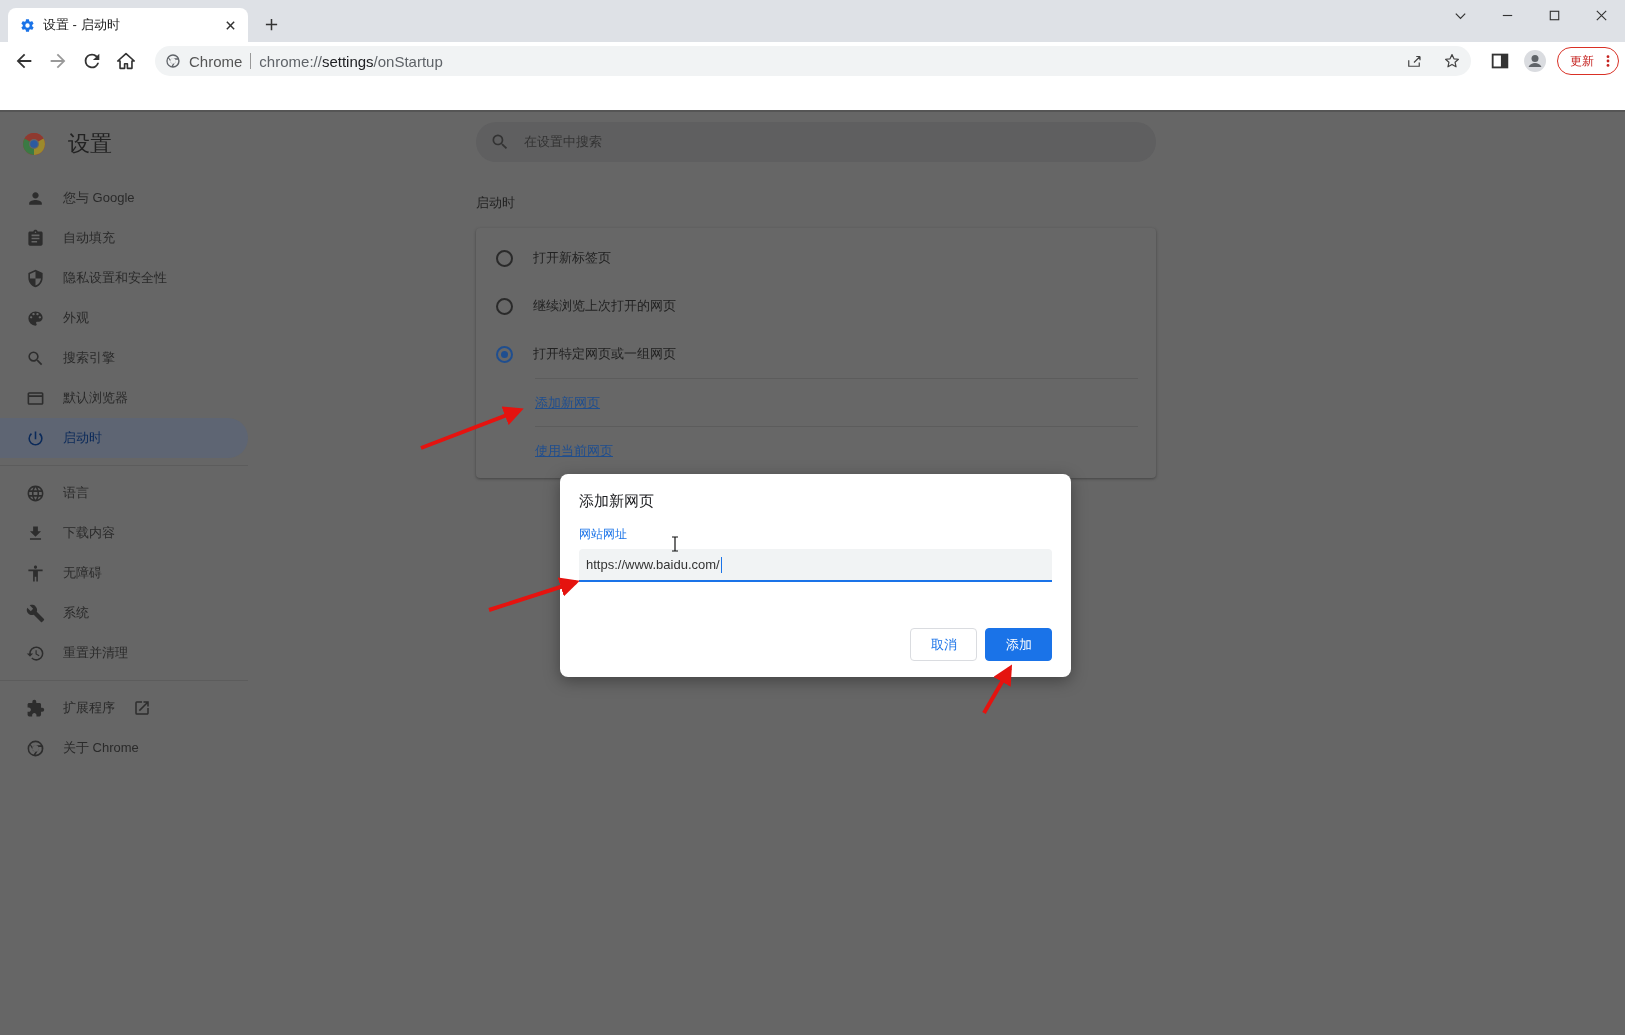 The width and height of the screenshot is (1625, 1035). What do you see at coordinates (124, 398) in the screenshot?
I see `sidebar-item: 默认浏览器` at bounding box center [124, 398].